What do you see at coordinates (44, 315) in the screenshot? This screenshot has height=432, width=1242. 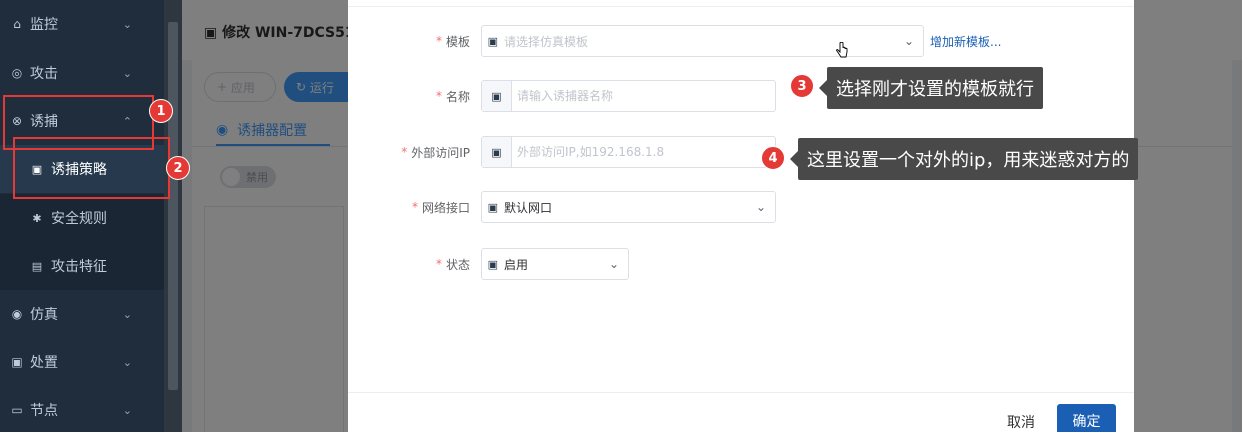 I see `sidebar-item-label: 仿真` at bounding box center [44, 315].